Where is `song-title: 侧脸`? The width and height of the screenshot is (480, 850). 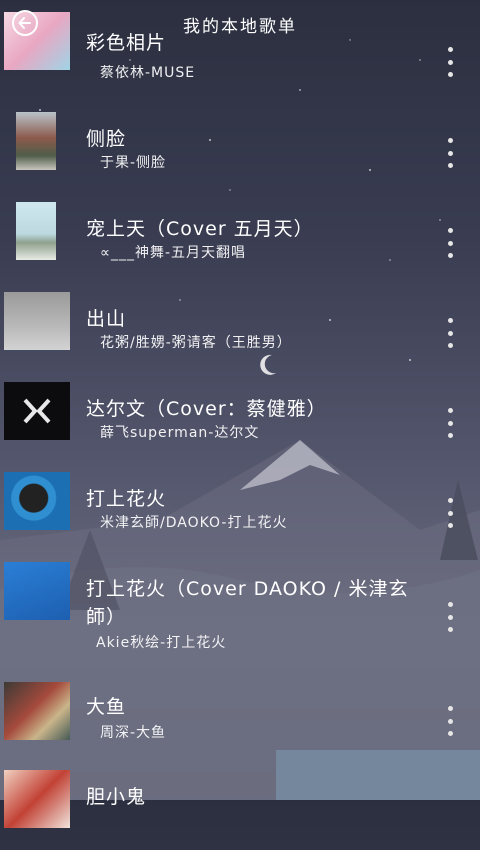
song-title: 侧脸 is located at coordinates (106, 139).